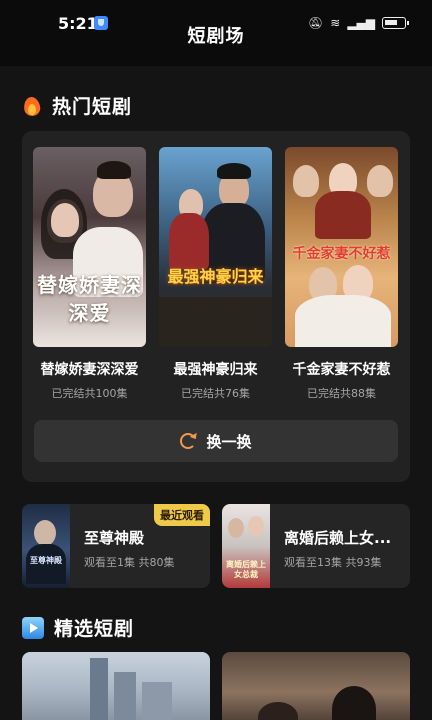  Describe the element at coordinates (335, 23) in the screenshot. I see `wifi-icon: ≋` at that location.